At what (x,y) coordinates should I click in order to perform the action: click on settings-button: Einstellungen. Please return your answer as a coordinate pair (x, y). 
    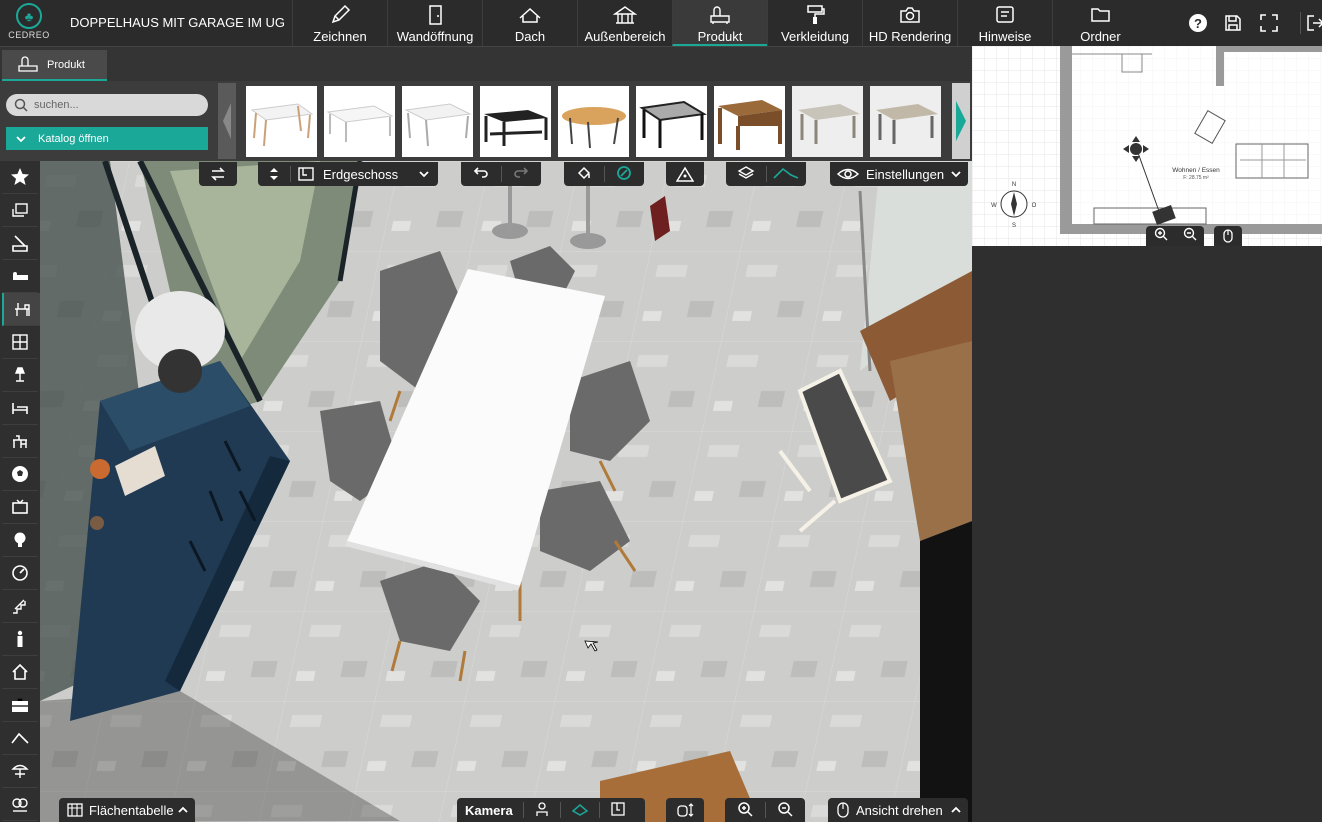
    Looking at the image, I should click on (899, 174).